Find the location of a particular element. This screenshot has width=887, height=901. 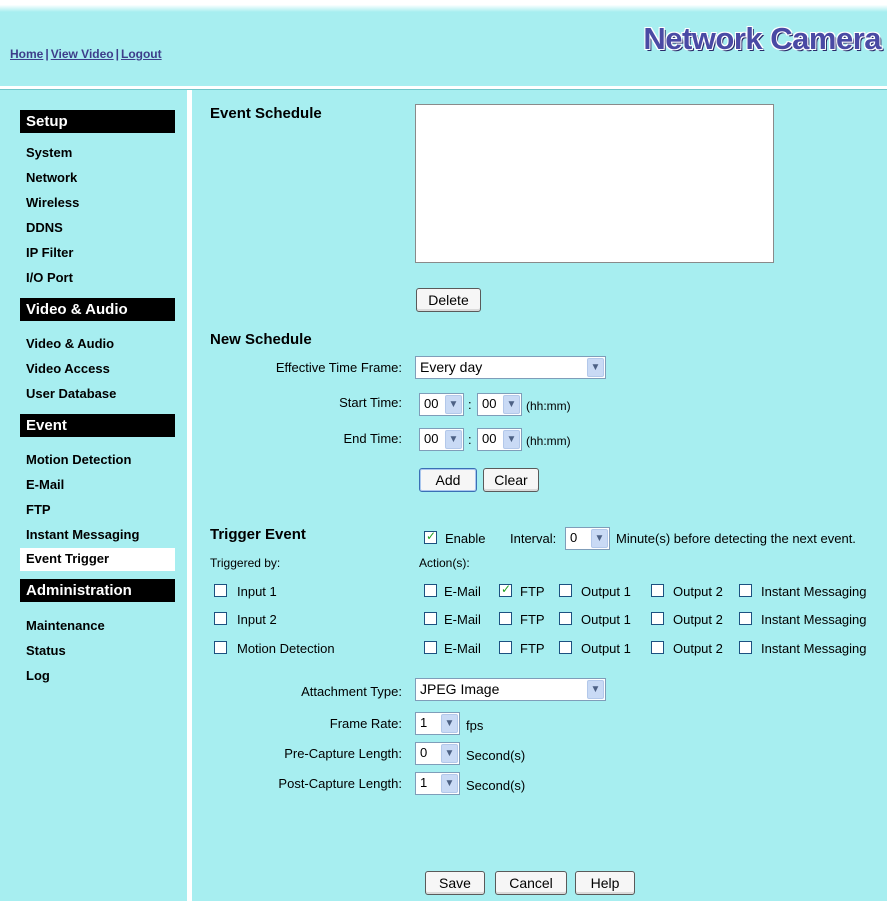

sidebar-section-event: Event is located at coordinates (97, 425).